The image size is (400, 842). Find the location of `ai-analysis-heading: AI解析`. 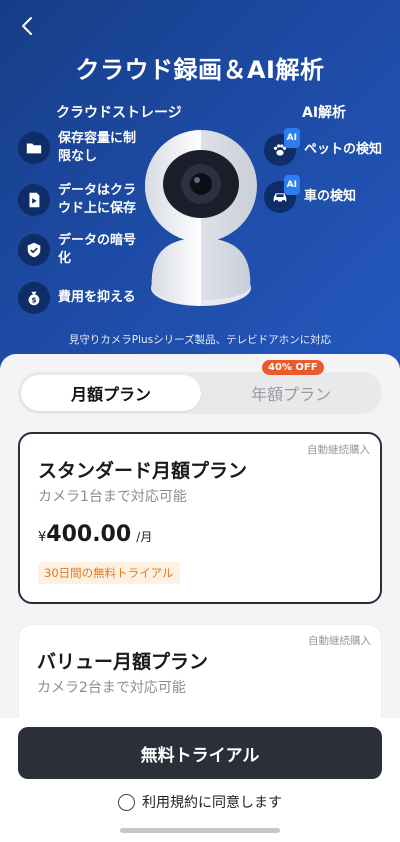

ai-analysis-heading: AI解析 is located at coordinates (324, 113).